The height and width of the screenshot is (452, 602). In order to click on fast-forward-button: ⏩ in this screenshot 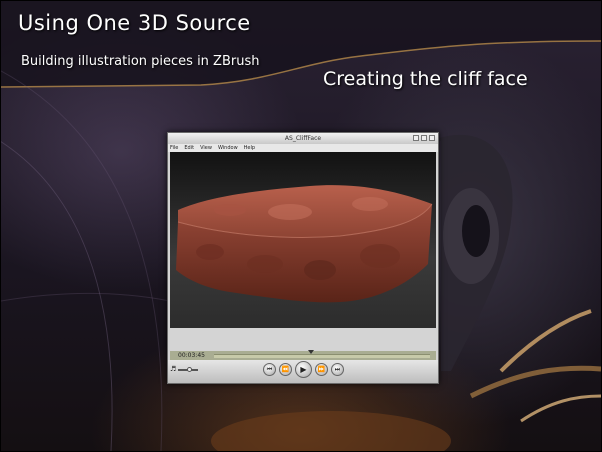, I will do `click(321, 369)`.